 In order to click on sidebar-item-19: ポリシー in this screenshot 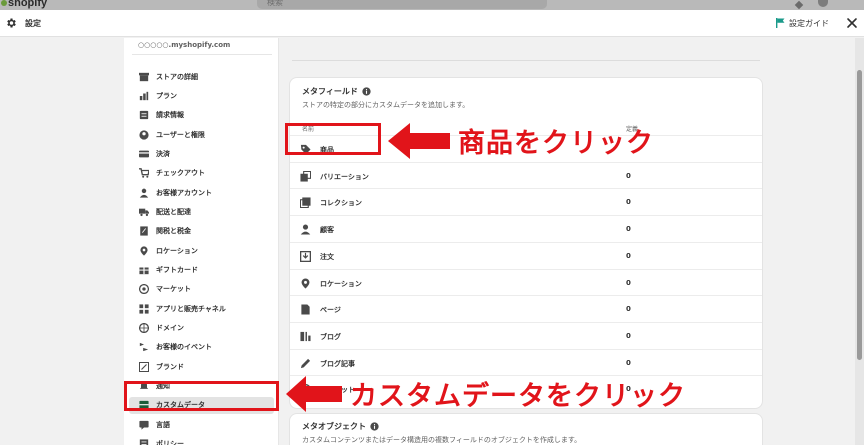, I will do `click(201, 440)`.